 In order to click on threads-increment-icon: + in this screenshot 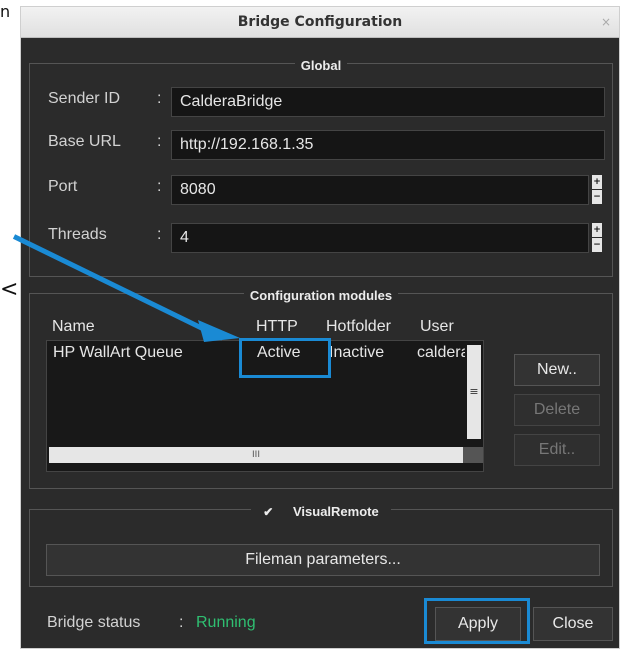, I will do `click(597, 230)`.